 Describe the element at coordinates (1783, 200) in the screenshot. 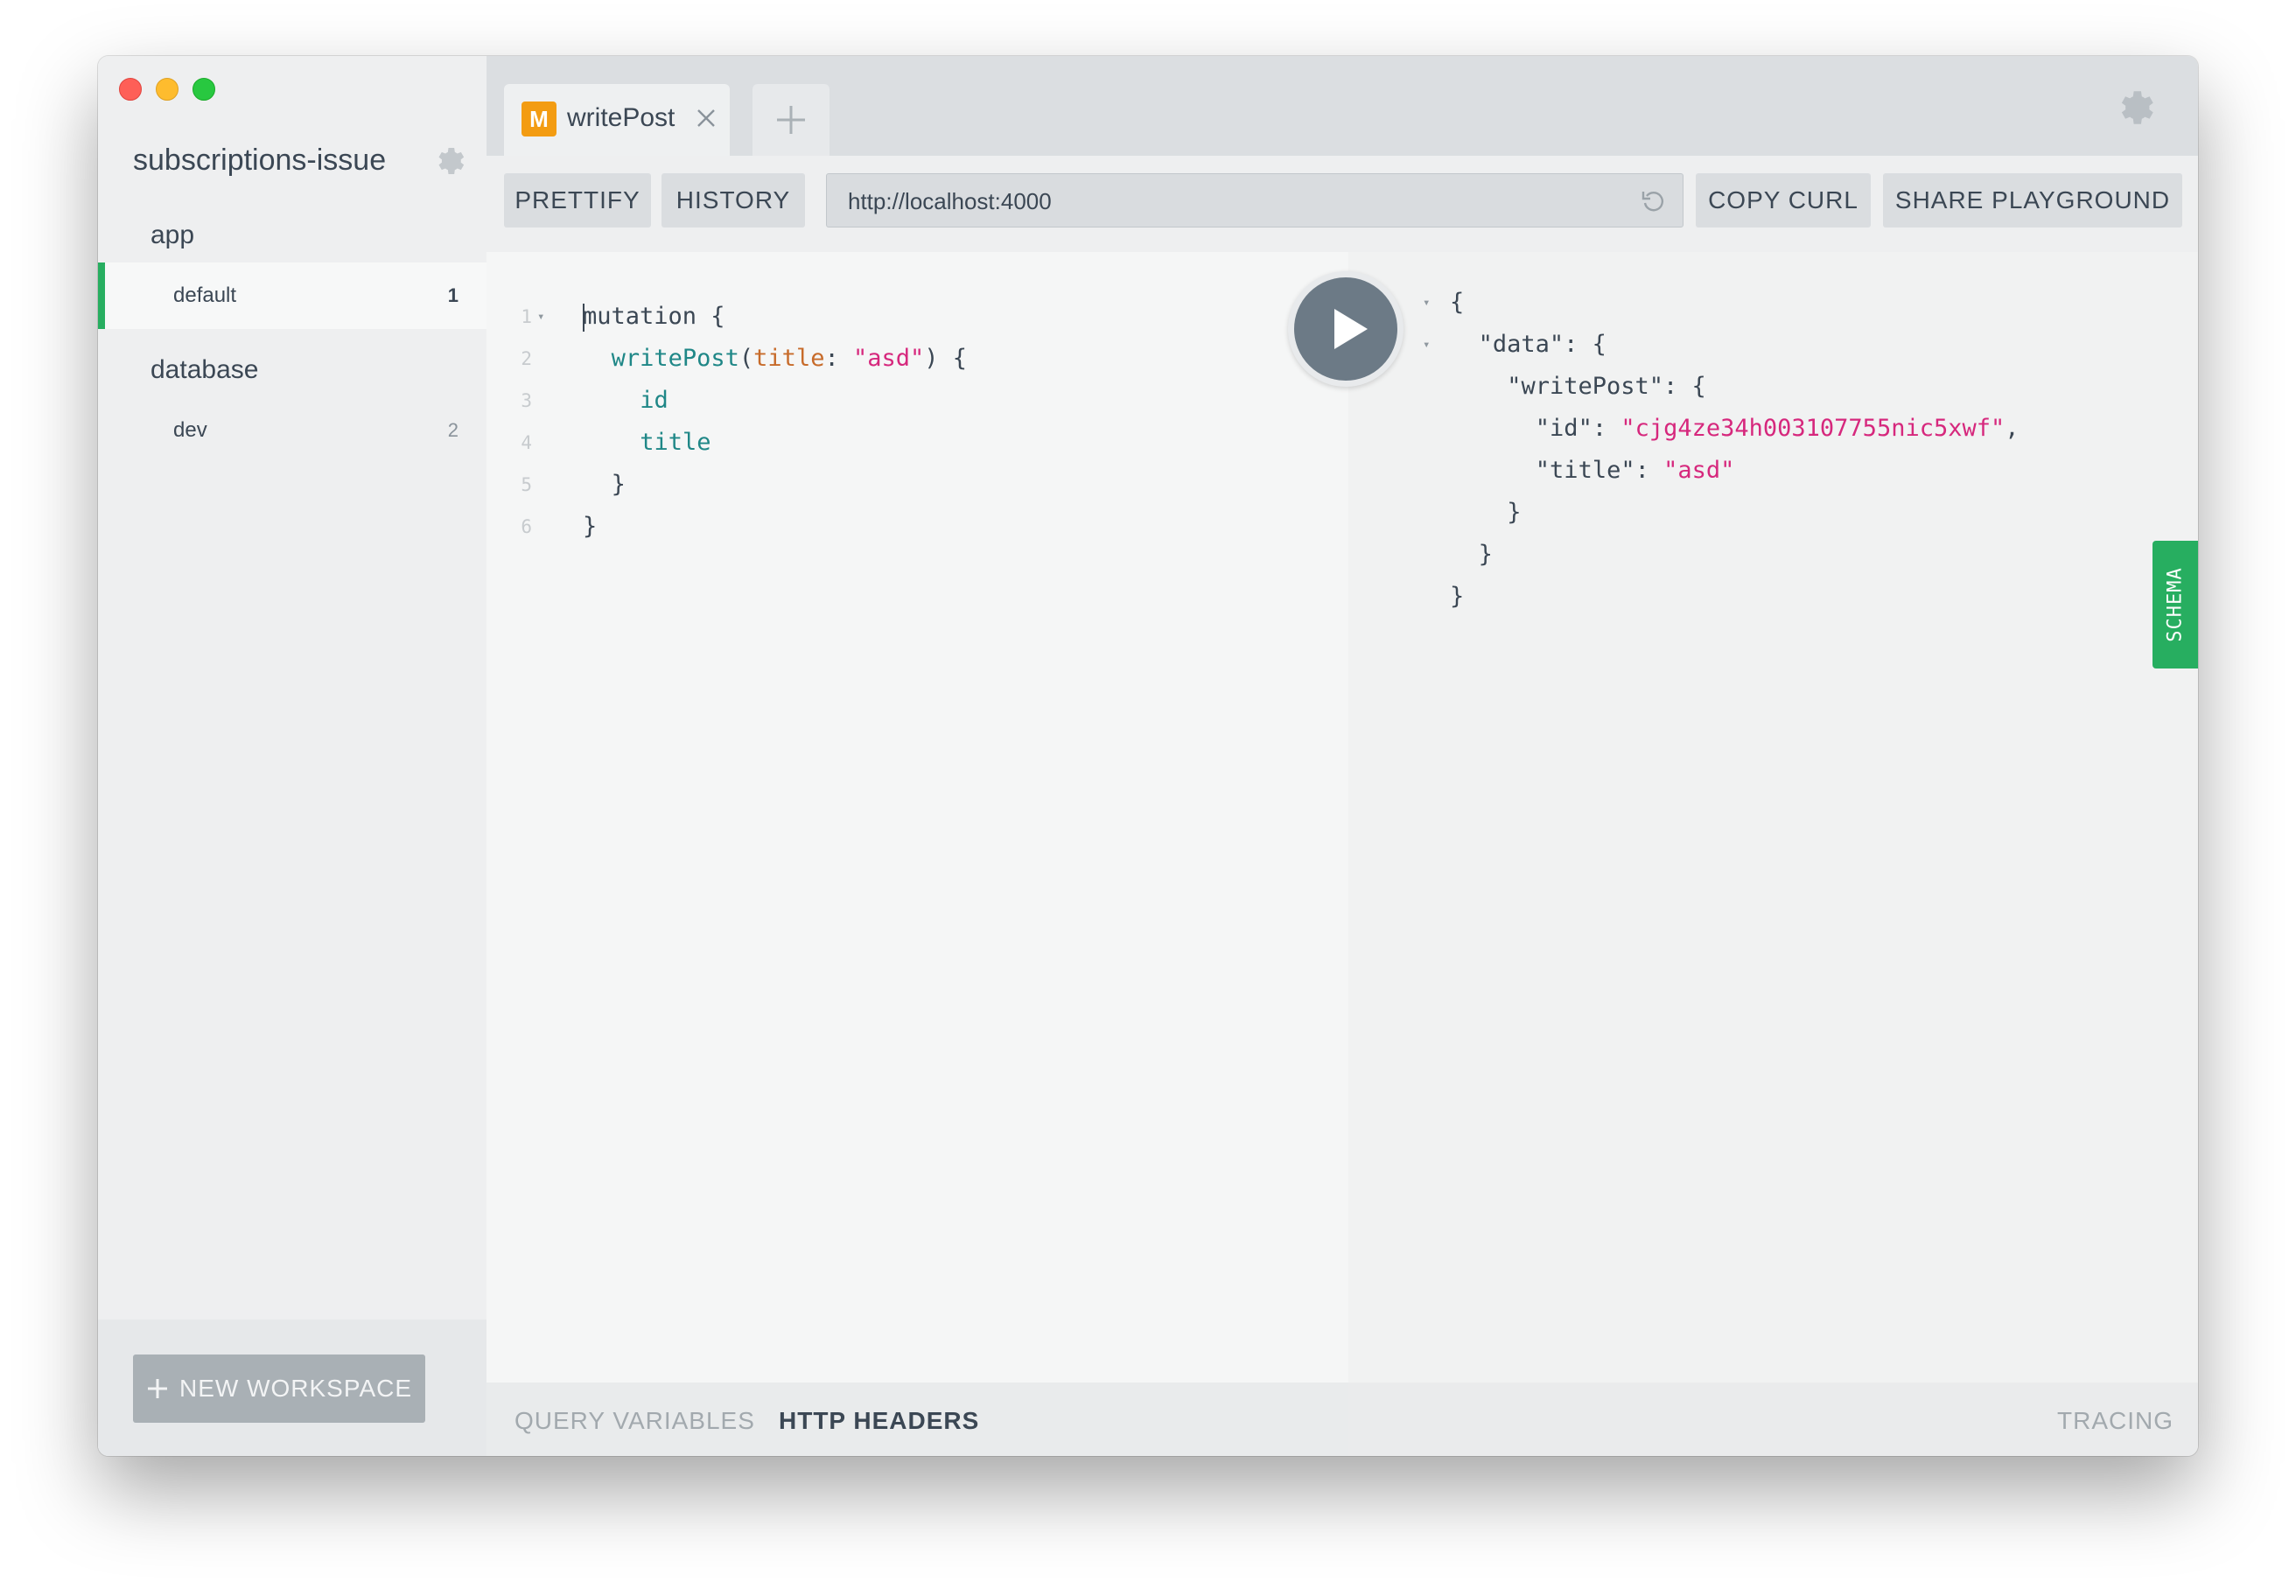

I see `copy-curl-button: COPY CURL` at that location.